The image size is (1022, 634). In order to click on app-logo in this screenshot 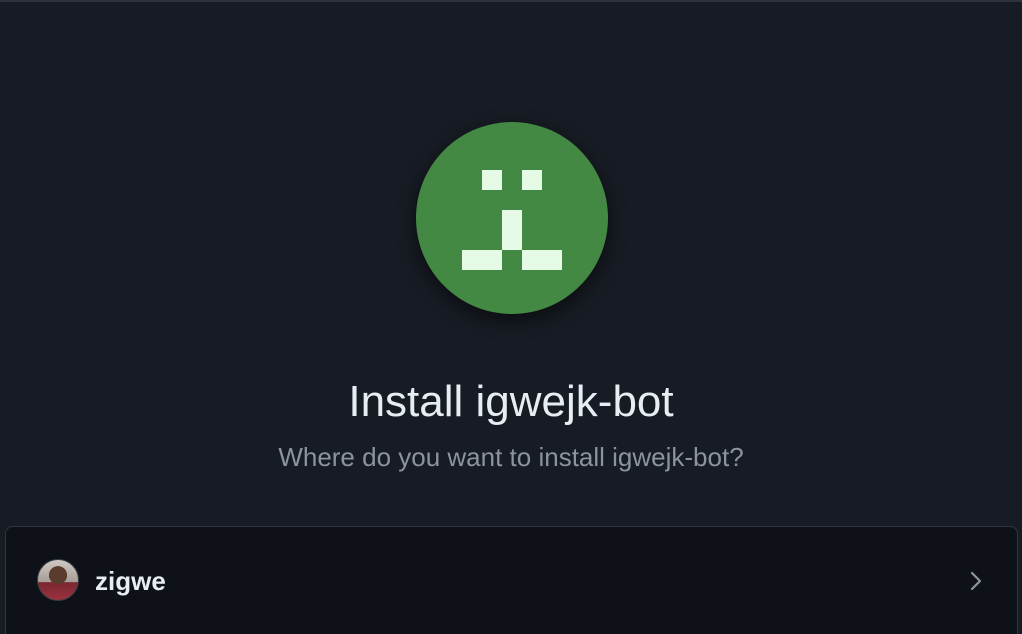, I will do `click(512, 218)`.